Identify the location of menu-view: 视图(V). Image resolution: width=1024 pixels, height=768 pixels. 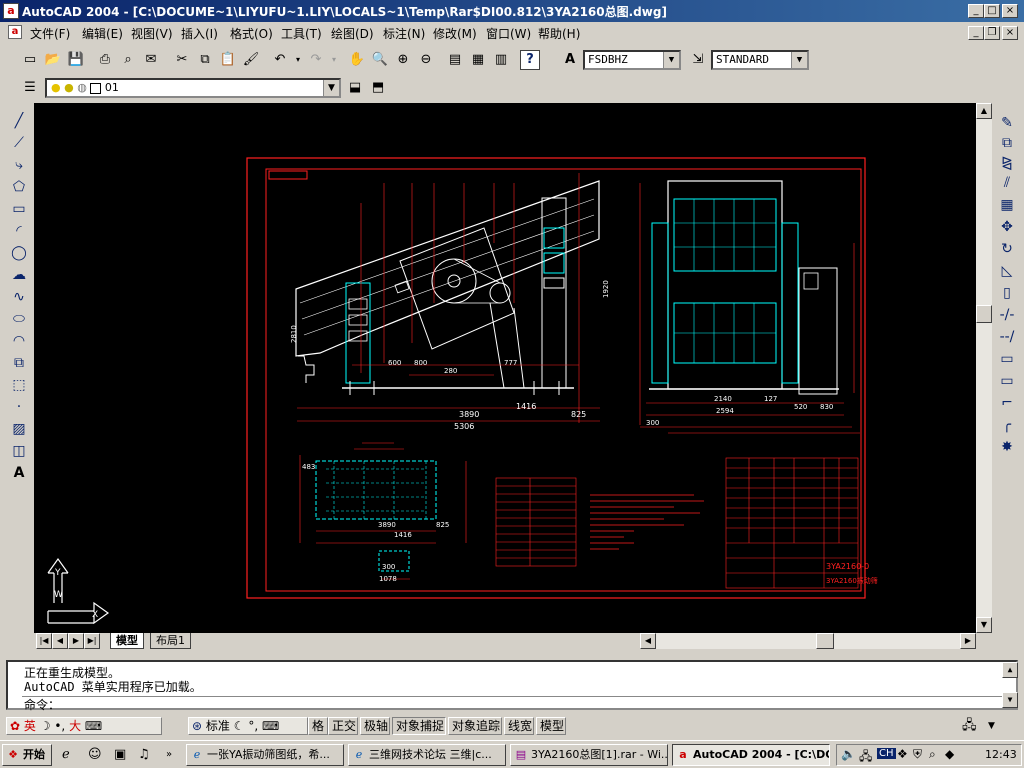
(152, 33).